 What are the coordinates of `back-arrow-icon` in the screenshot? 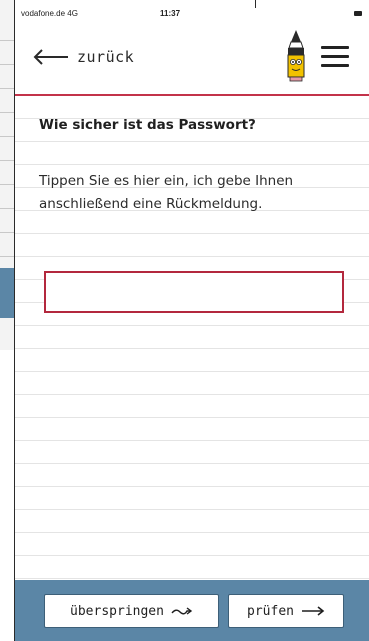 It's located at (50, 57).